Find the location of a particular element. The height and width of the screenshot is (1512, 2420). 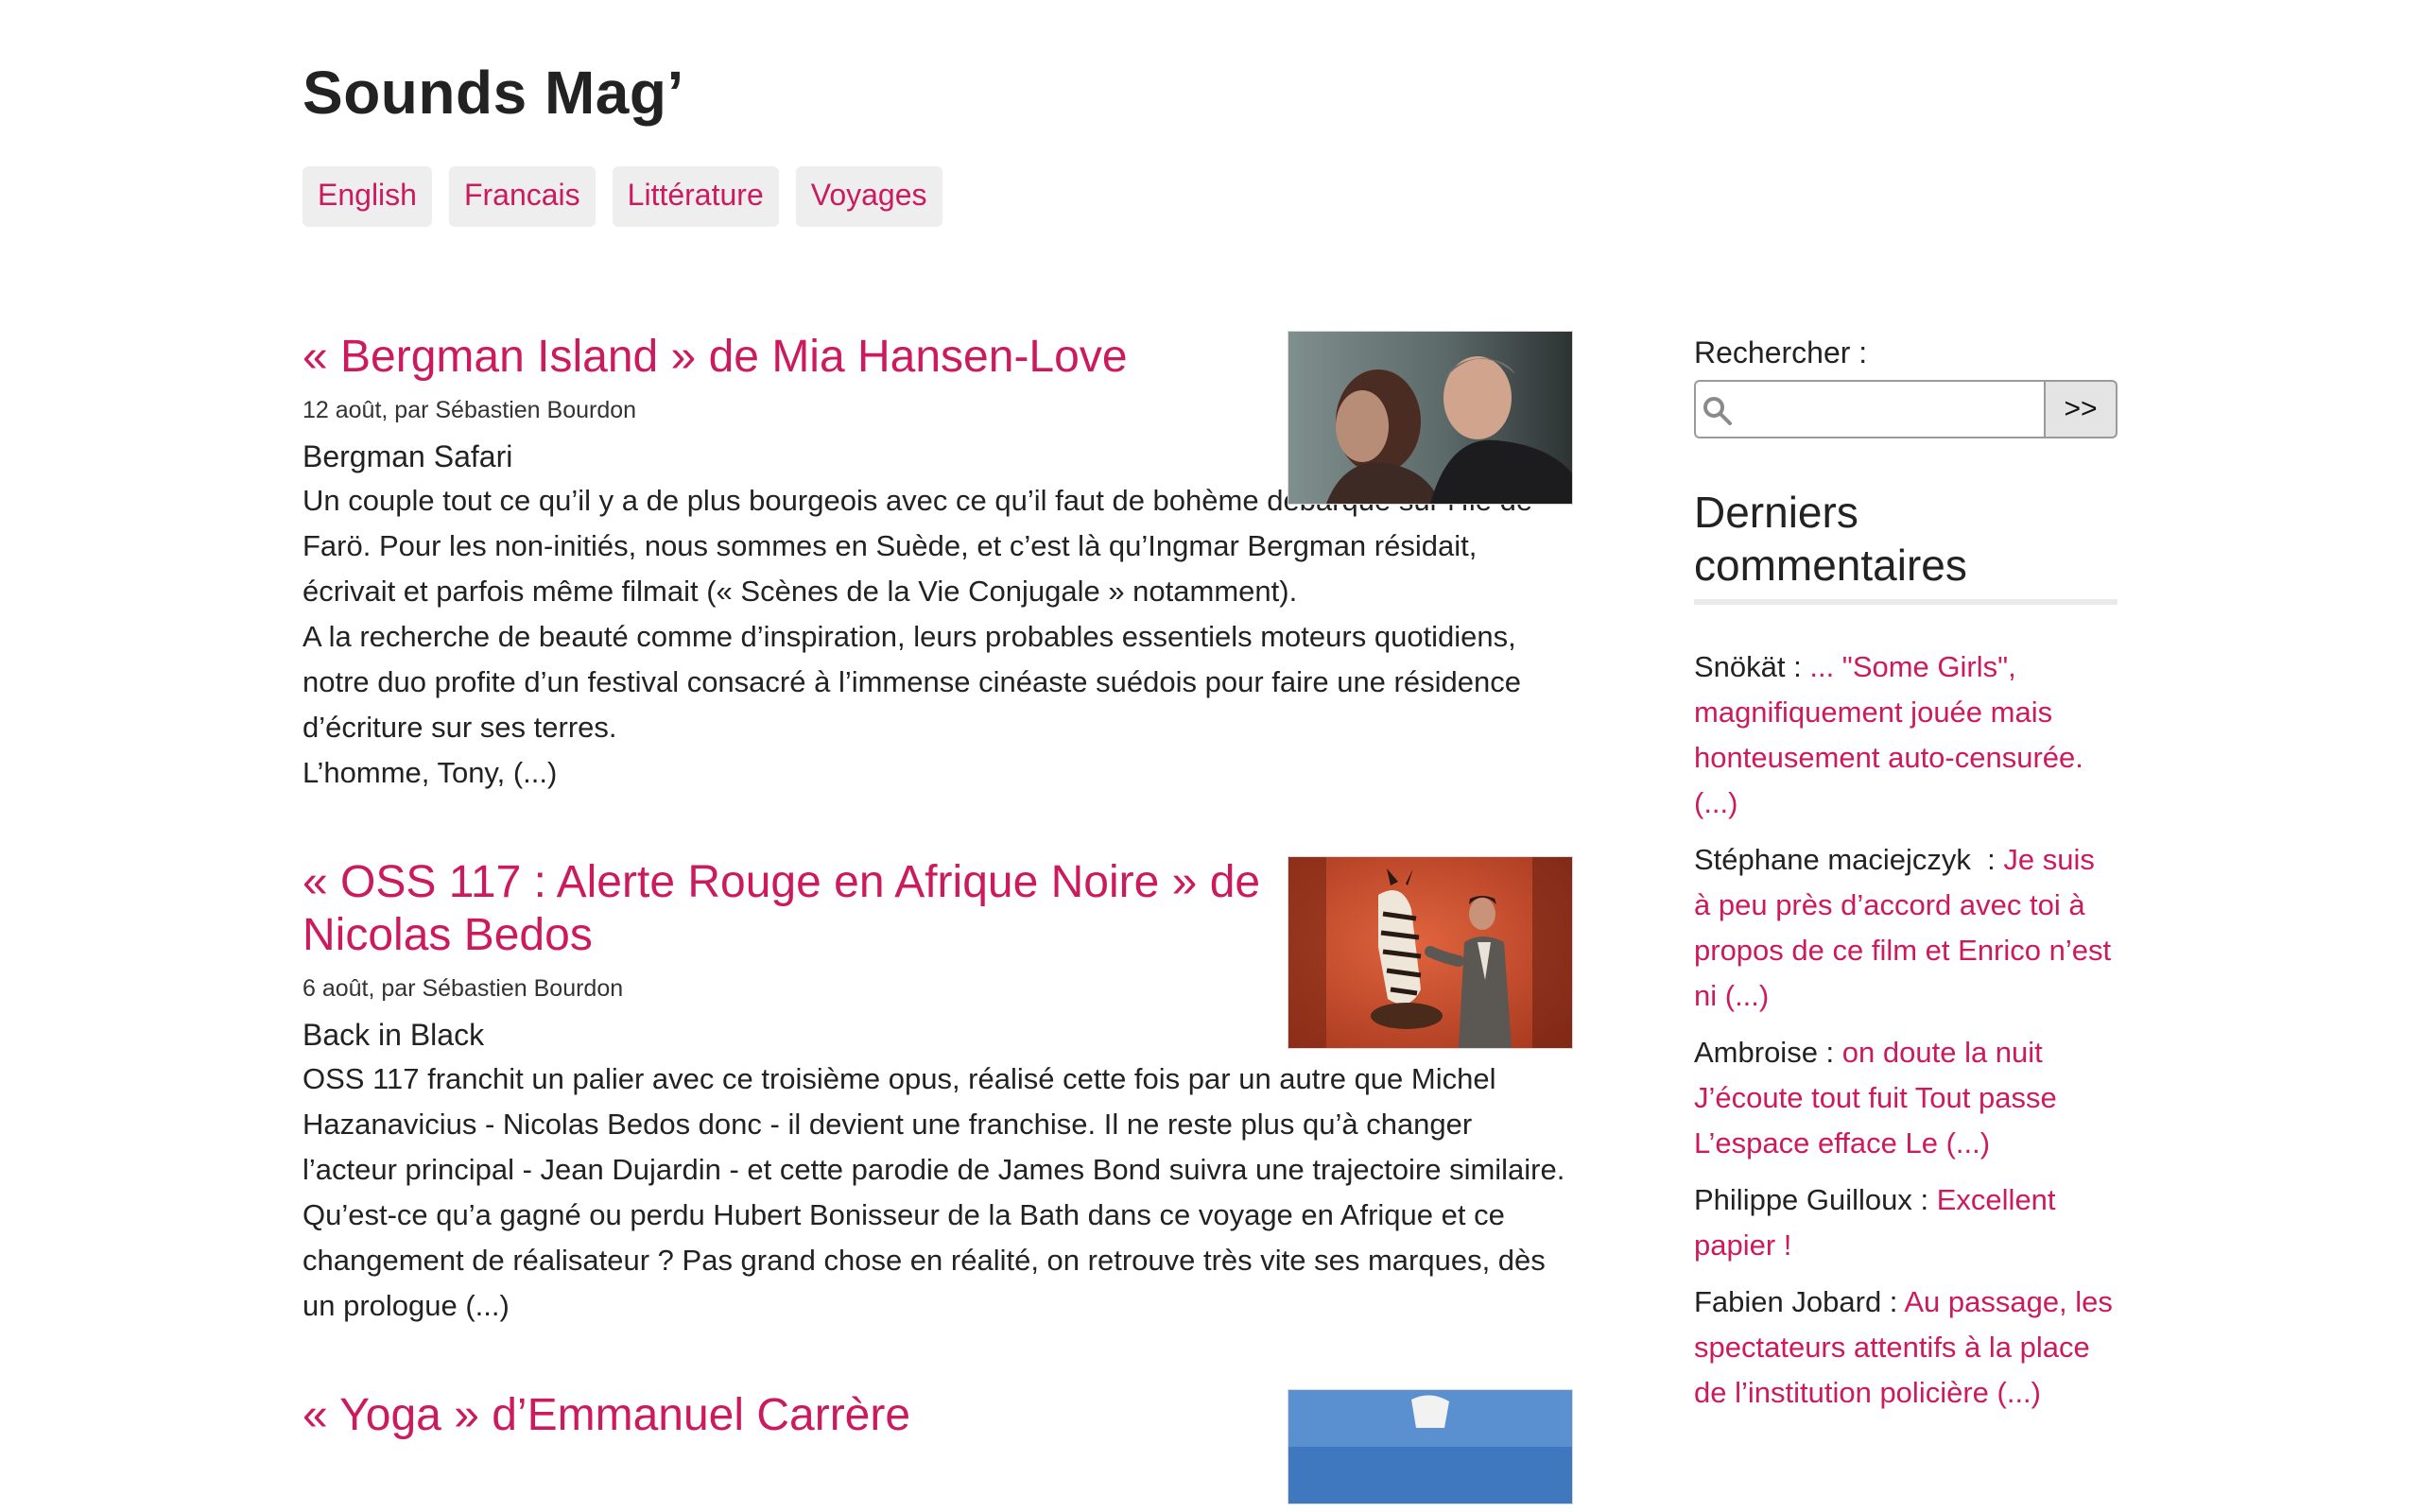

article-card: « Yoga » d’Emmanuel Carrère is located at coordinates (938, 1446).